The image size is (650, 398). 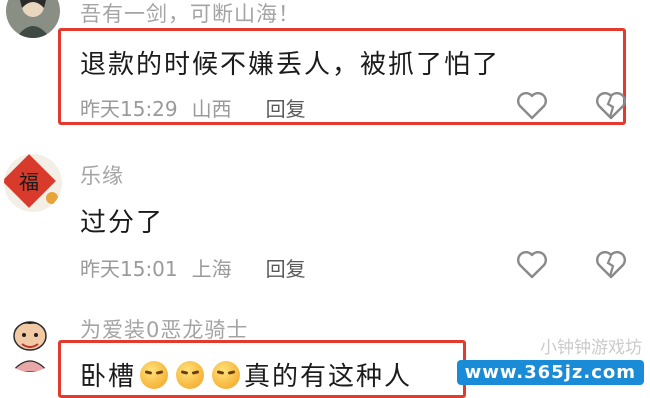 I want to click on comment-text-start: 卧槽, so click(x=108, y=377).